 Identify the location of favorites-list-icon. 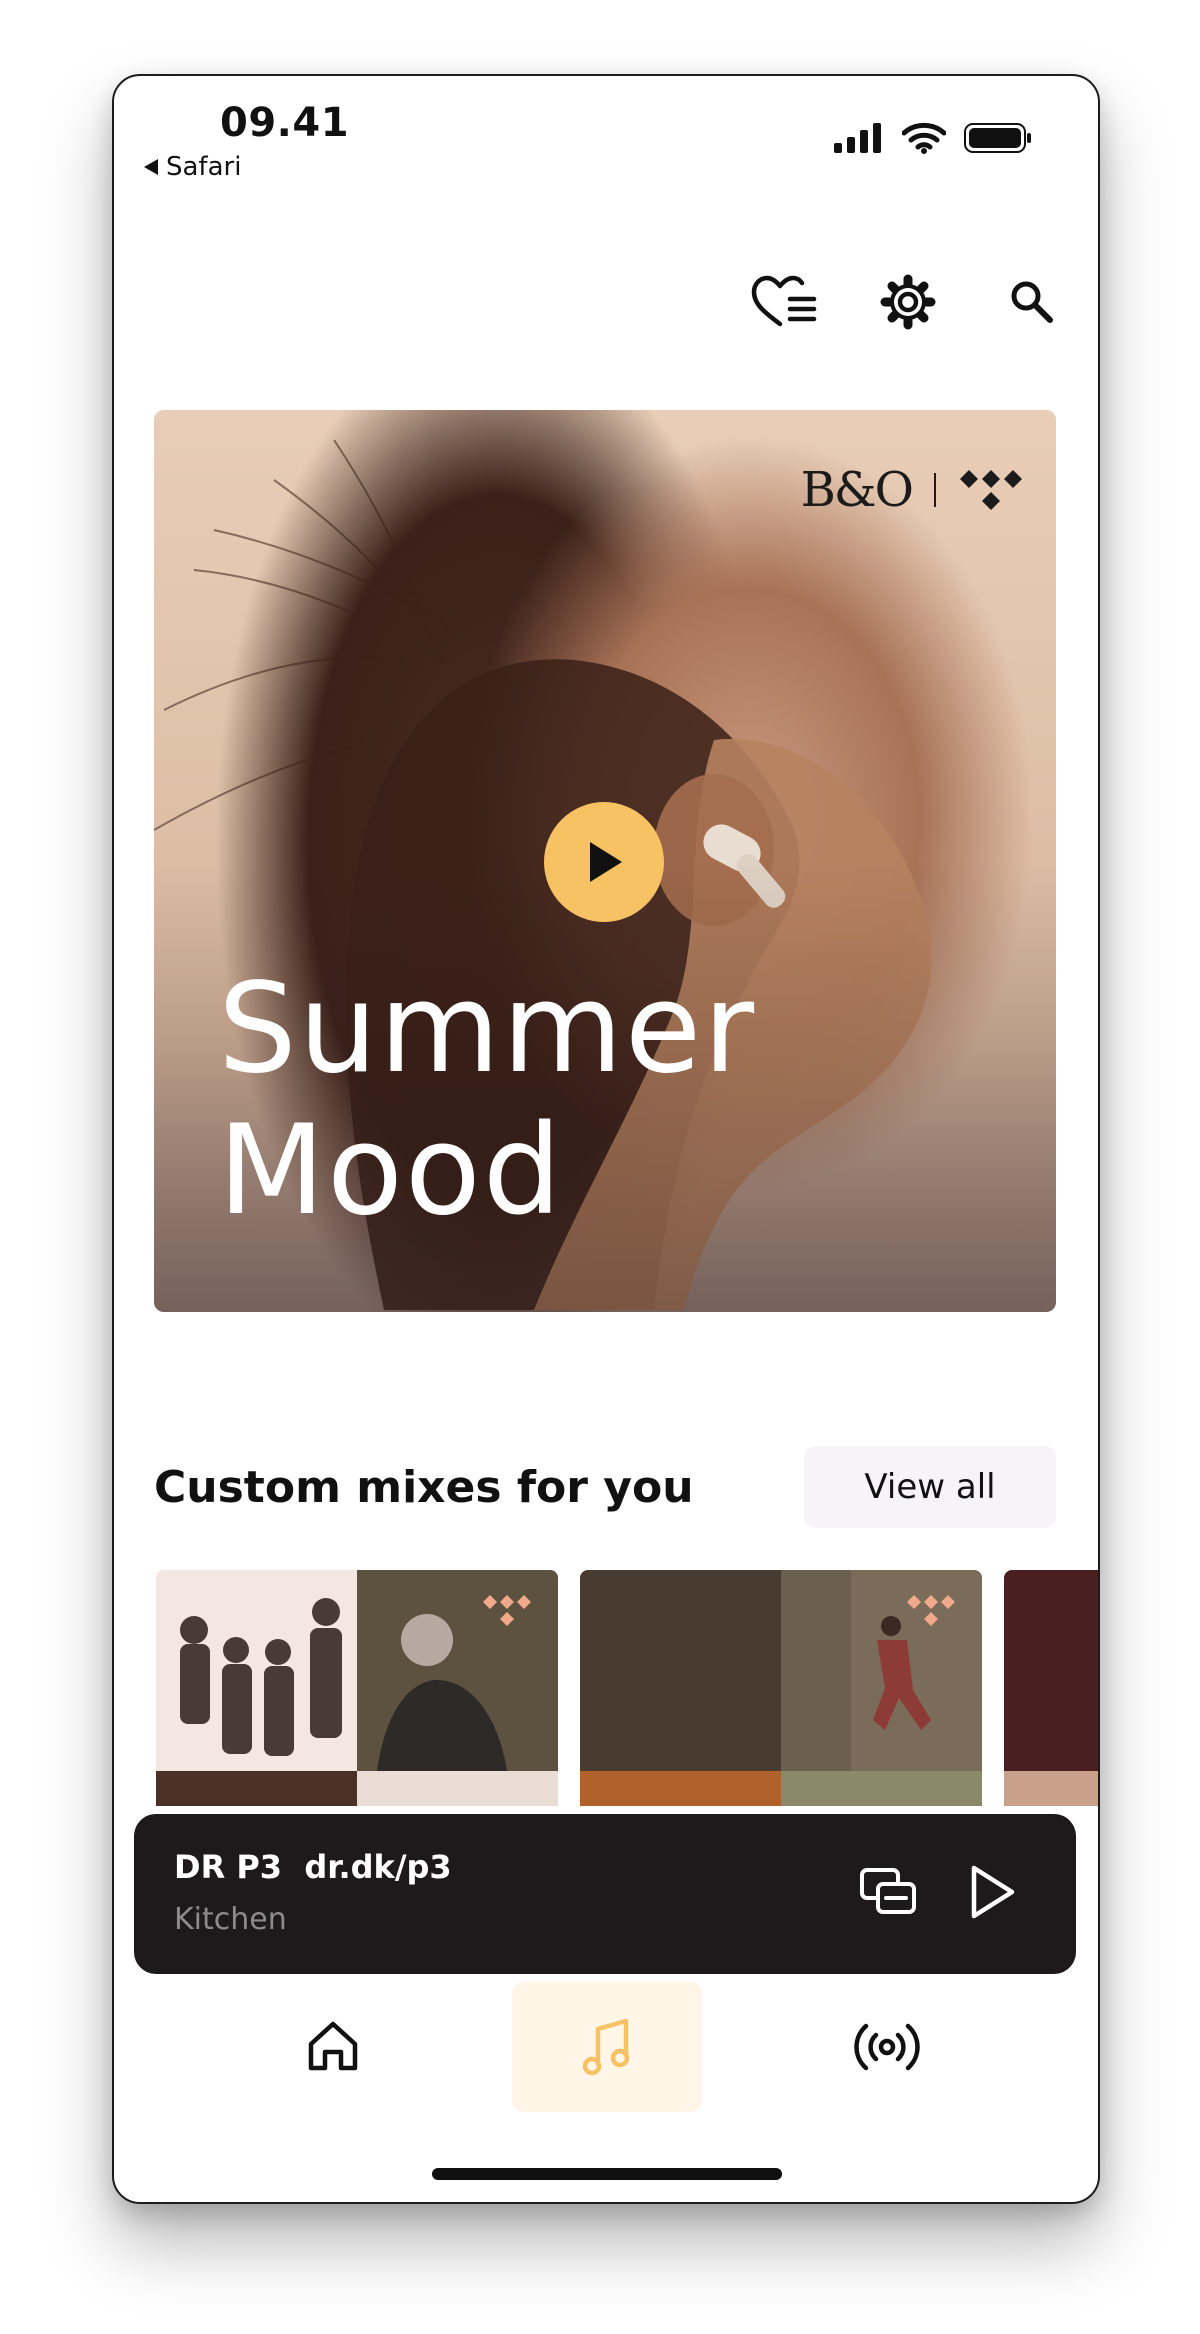
(784, 301).